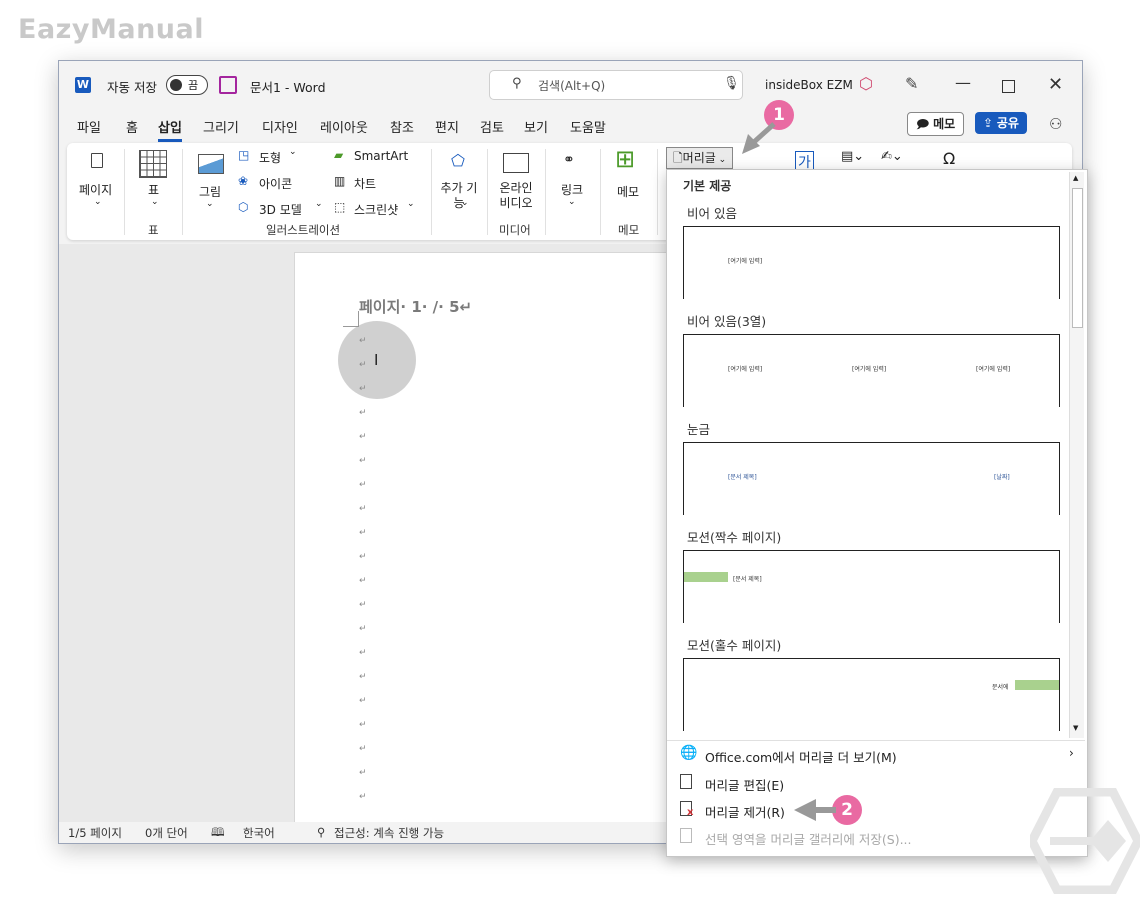 This screenshot has height=900, width=1147. Describe the element at coordinates (1037, 685) in the screenshot. I see `motion-bar` at that location.